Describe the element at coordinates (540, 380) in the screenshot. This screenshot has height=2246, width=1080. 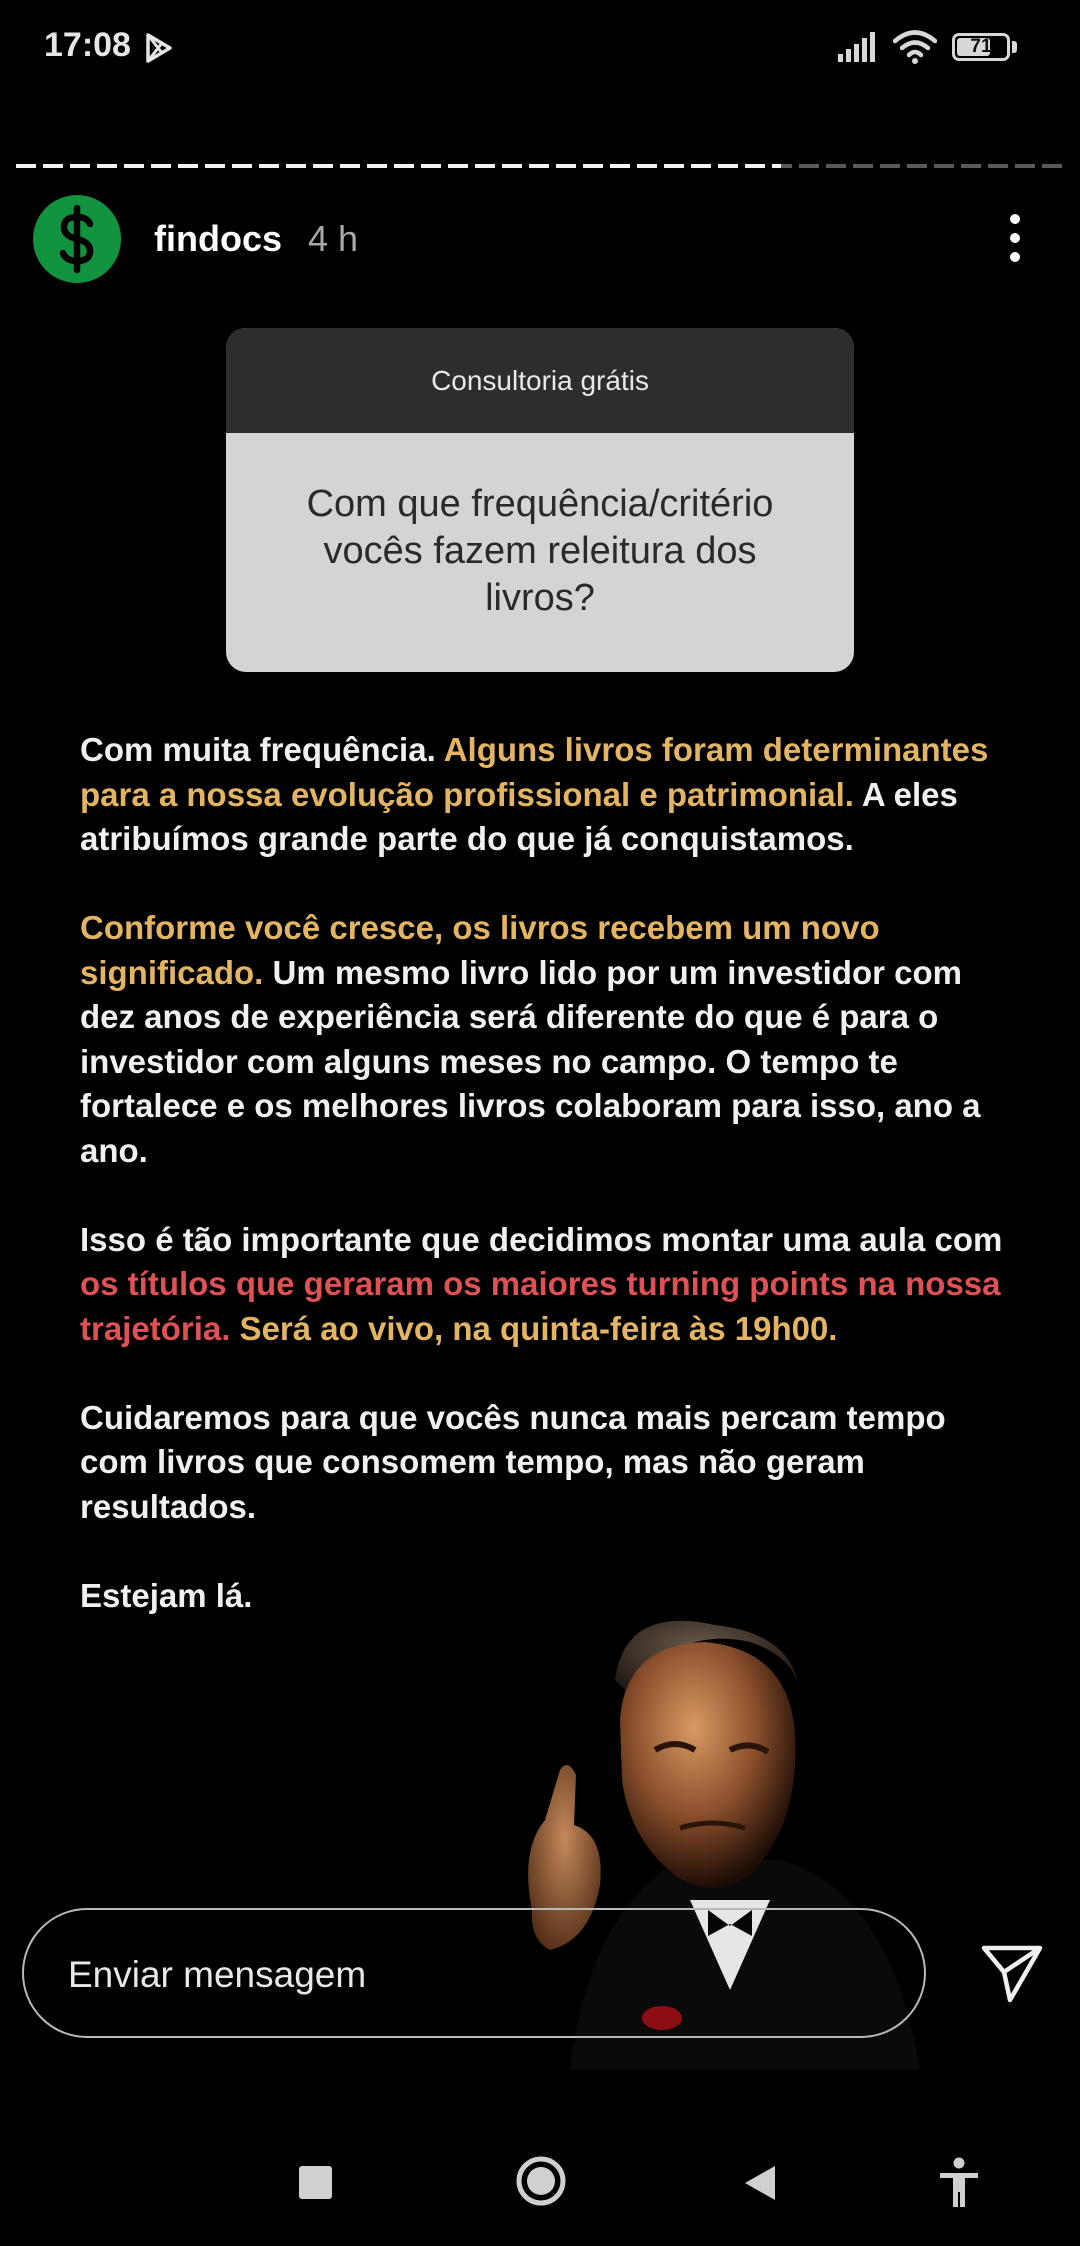
I see `question-box-header: Consultoria grátis` at that location.